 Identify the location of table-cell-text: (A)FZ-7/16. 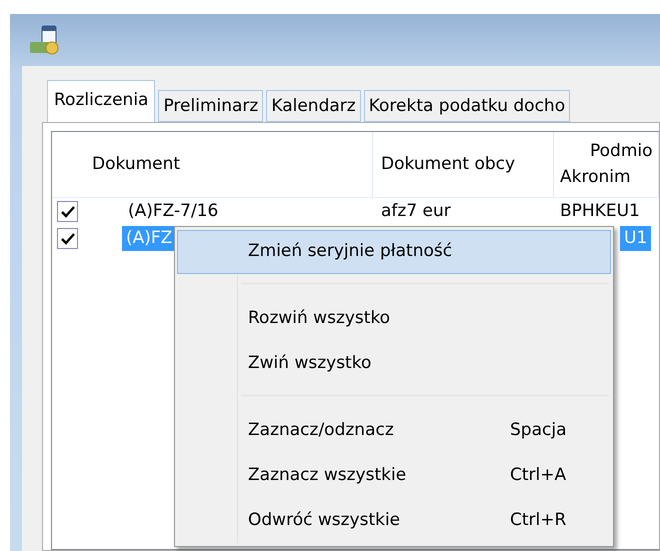
(173, 211).